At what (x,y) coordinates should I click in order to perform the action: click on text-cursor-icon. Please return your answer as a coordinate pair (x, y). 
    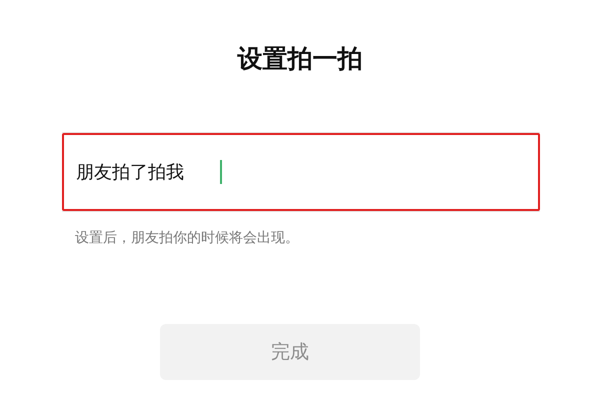
    Looking at the image, I should click on (221, 172).